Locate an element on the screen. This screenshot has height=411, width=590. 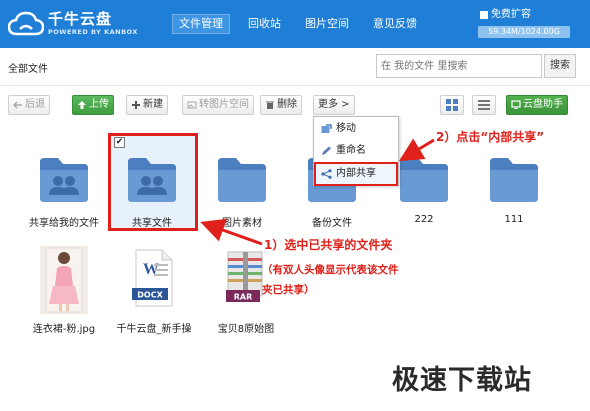
annotation-step-1: 1）选中已共享的文件夹 is located at coordinates (328, 245).